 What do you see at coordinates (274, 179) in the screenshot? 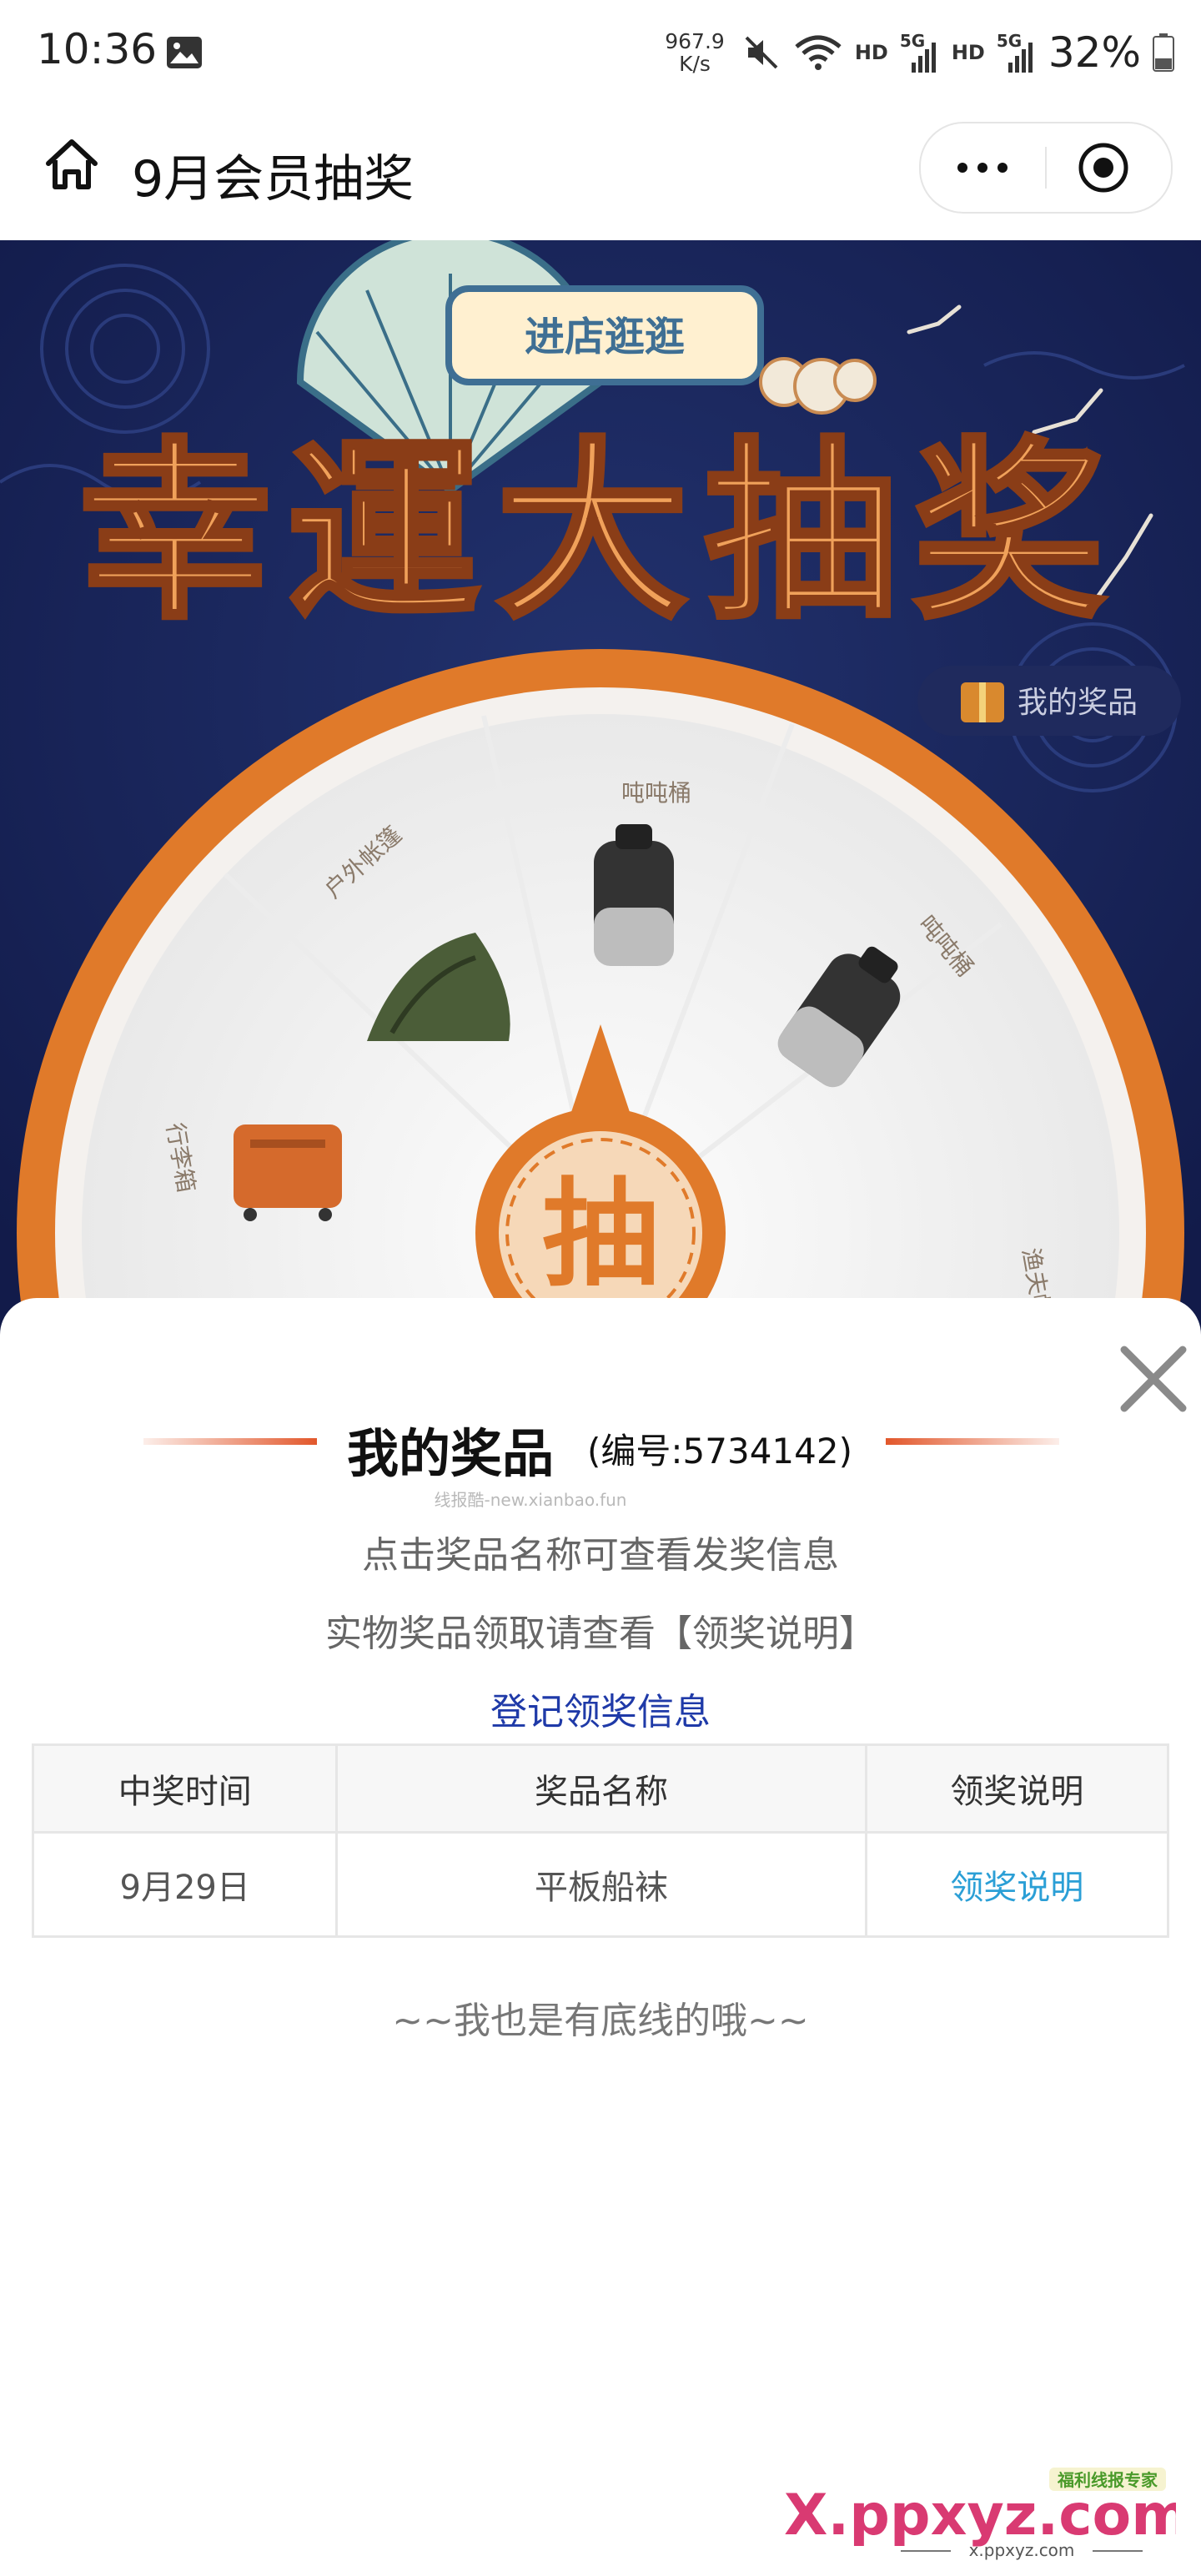
I see `page-title: 9月会员抽奖` at bounding box center [274, 179].